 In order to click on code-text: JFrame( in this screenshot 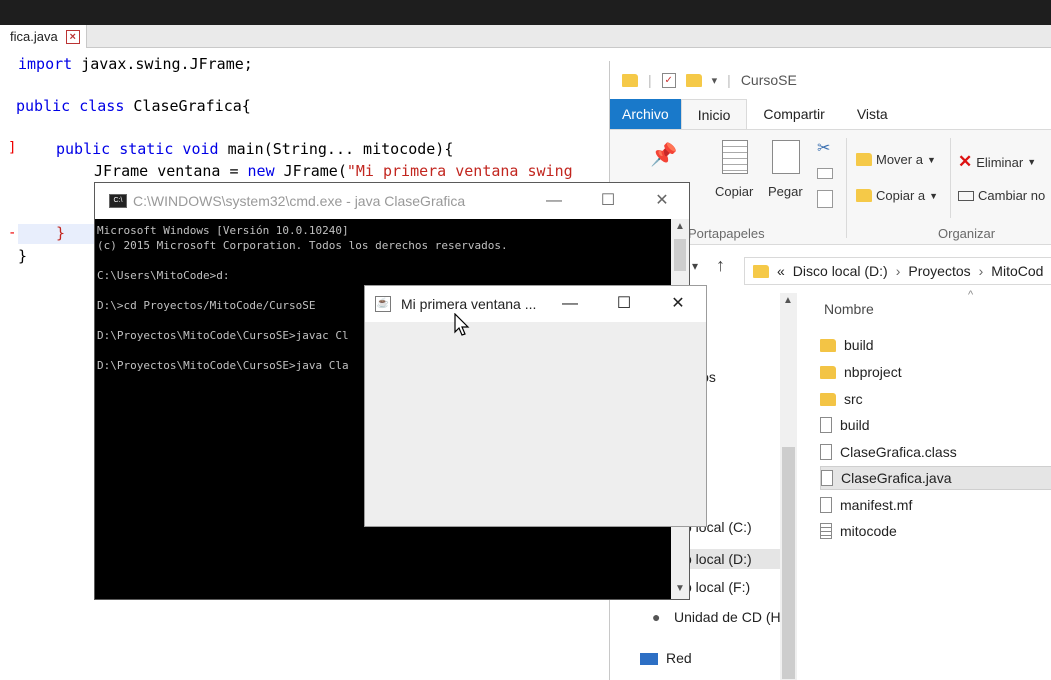, I will do `click(310, 171)`.